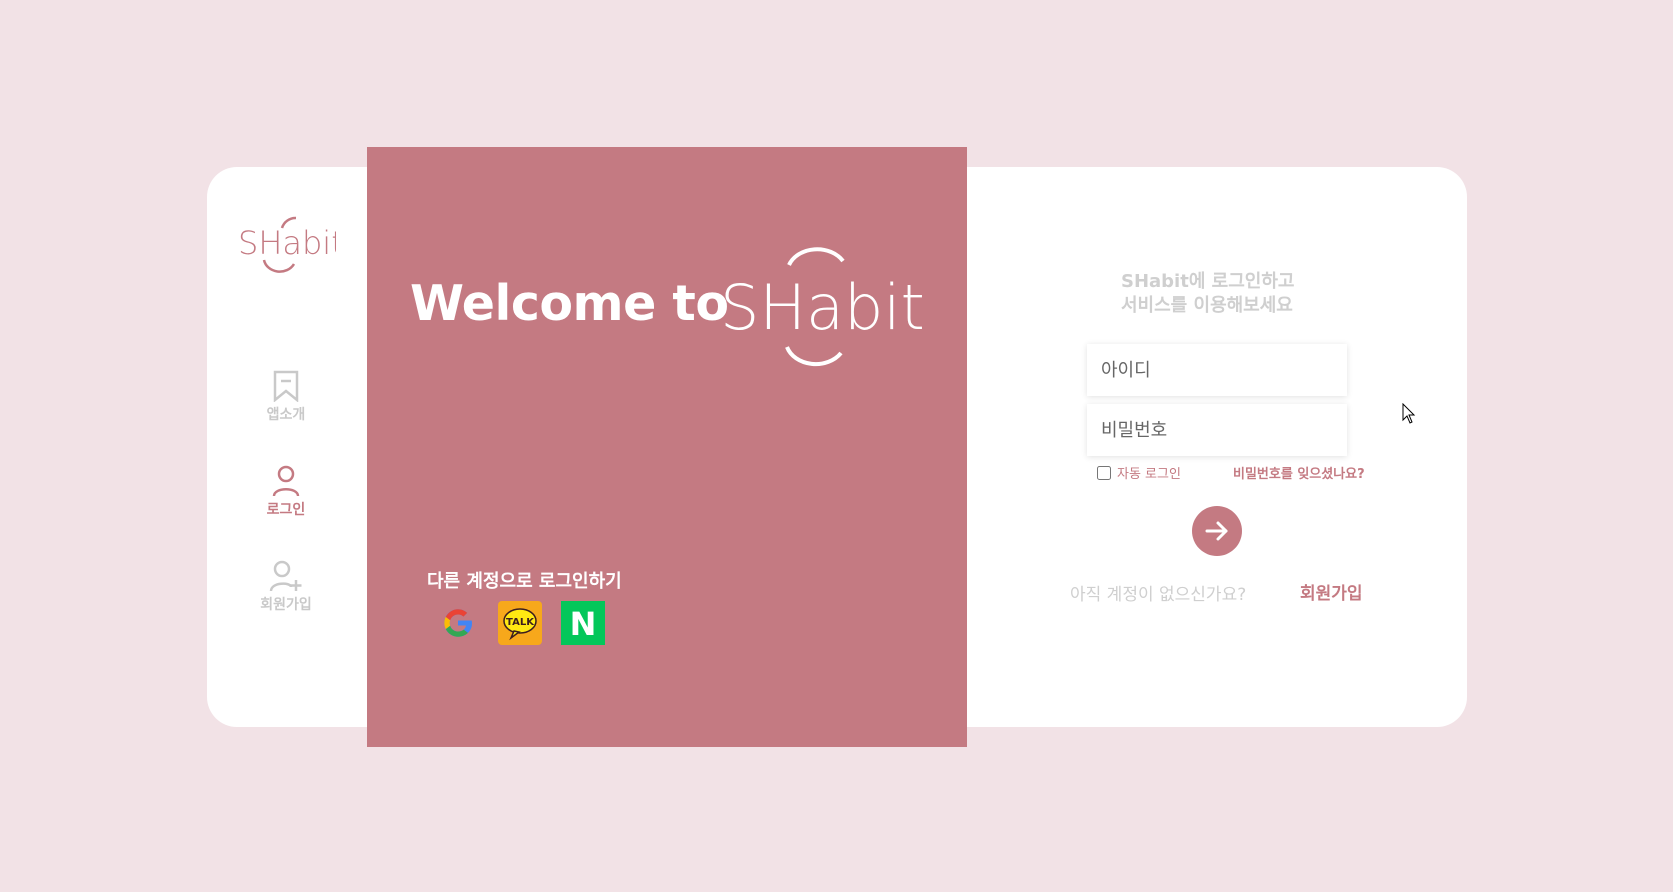  I want to click on sidebar-item-label: 앱소개, so click(286, 415).